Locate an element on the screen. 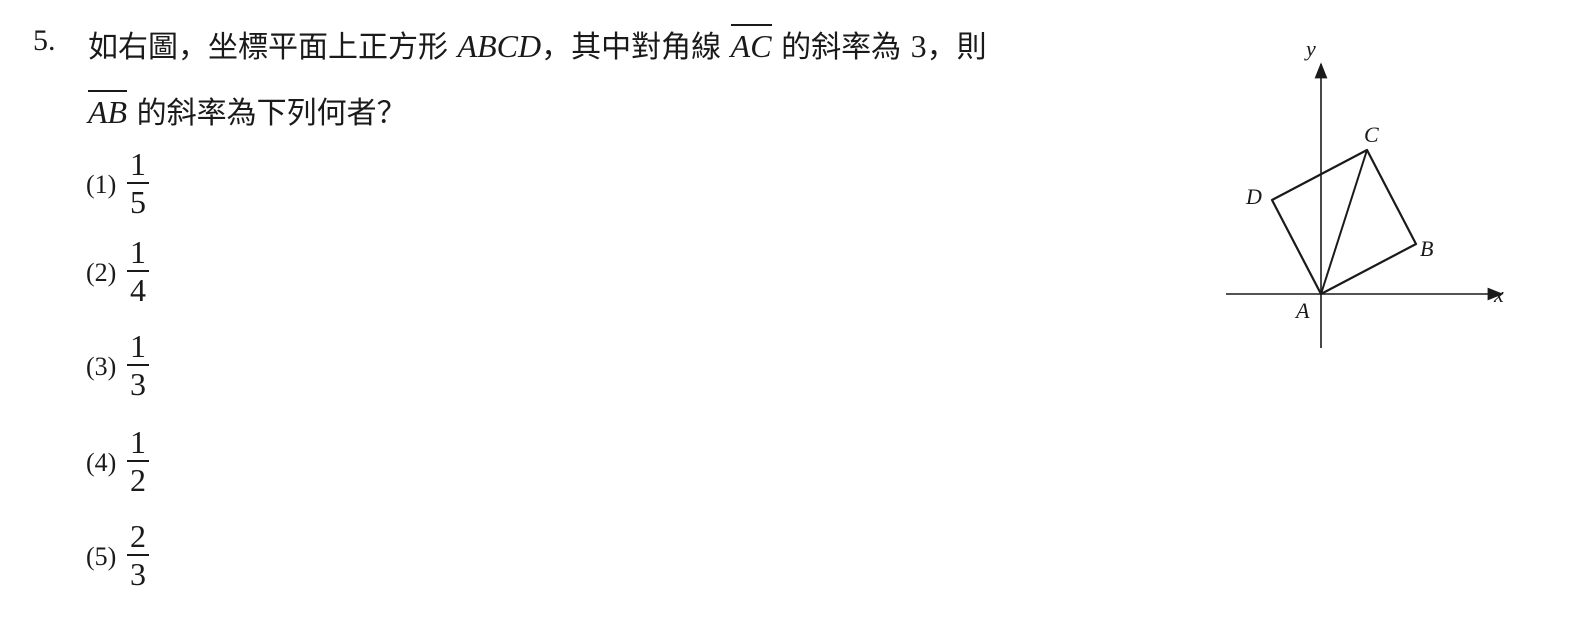  fraction-denominator: 5 is located at coordinates (138, 202).